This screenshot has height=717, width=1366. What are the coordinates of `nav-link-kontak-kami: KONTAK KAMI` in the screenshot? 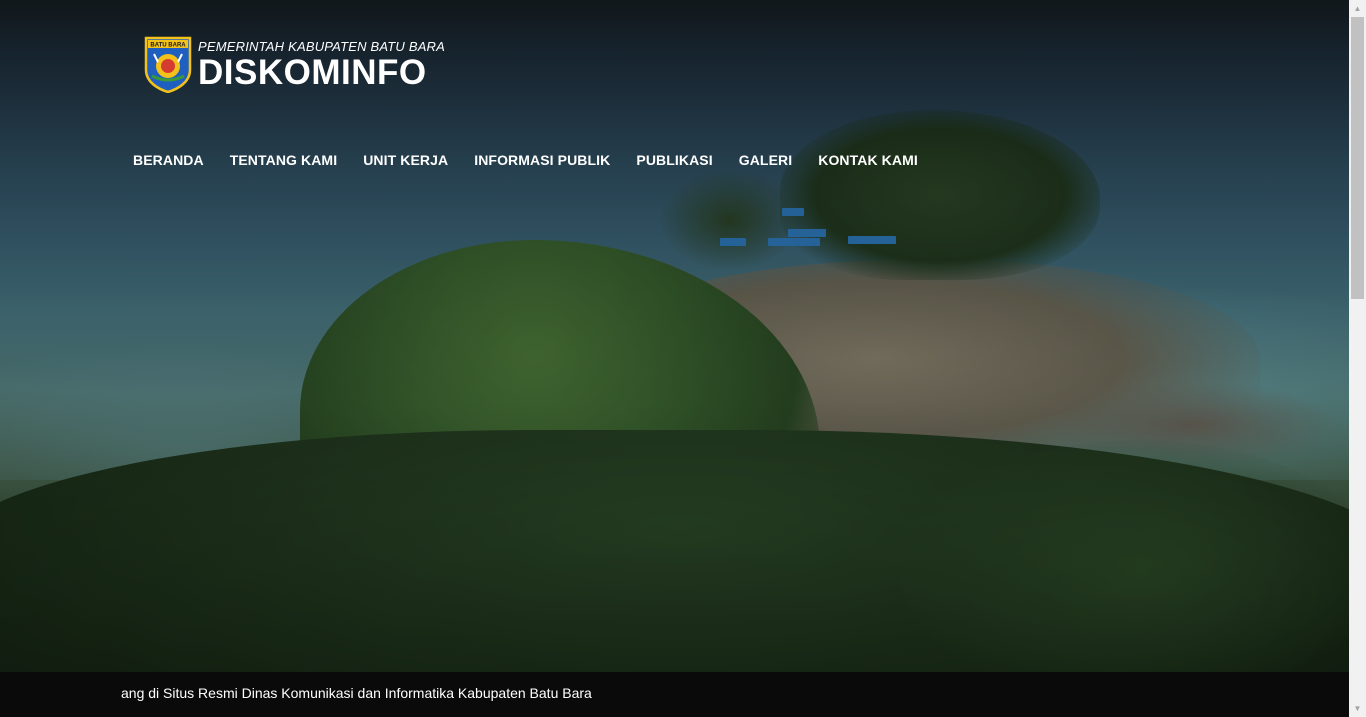 It's located at (868, 160).